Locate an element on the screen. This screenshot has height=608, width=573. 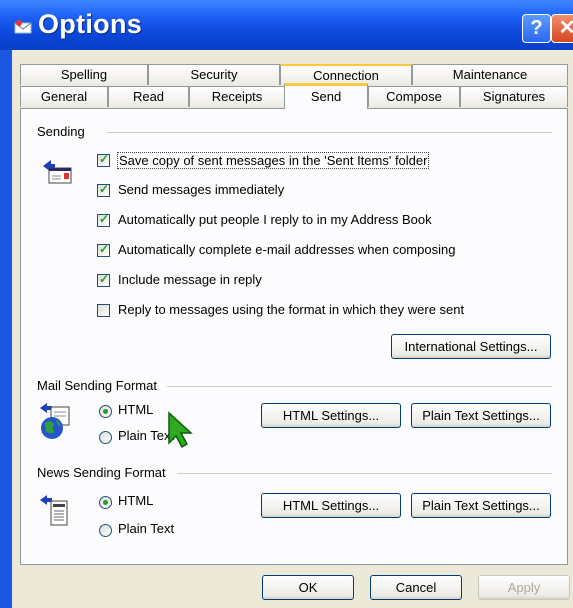
checkbox-reply-format is located at coordinates (103, 310).